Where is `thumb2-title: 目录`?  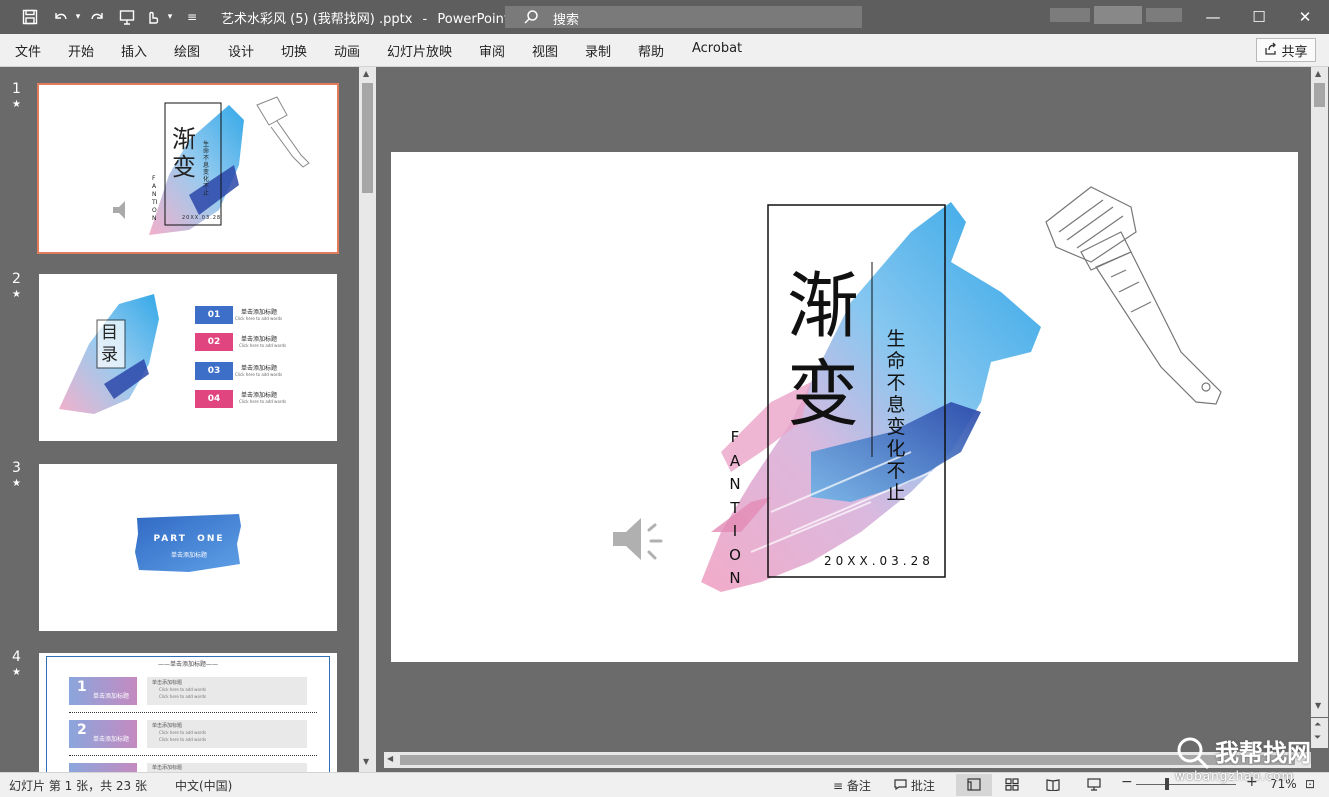
thumb2-title: 目录 is located at coordinates (109, 344).